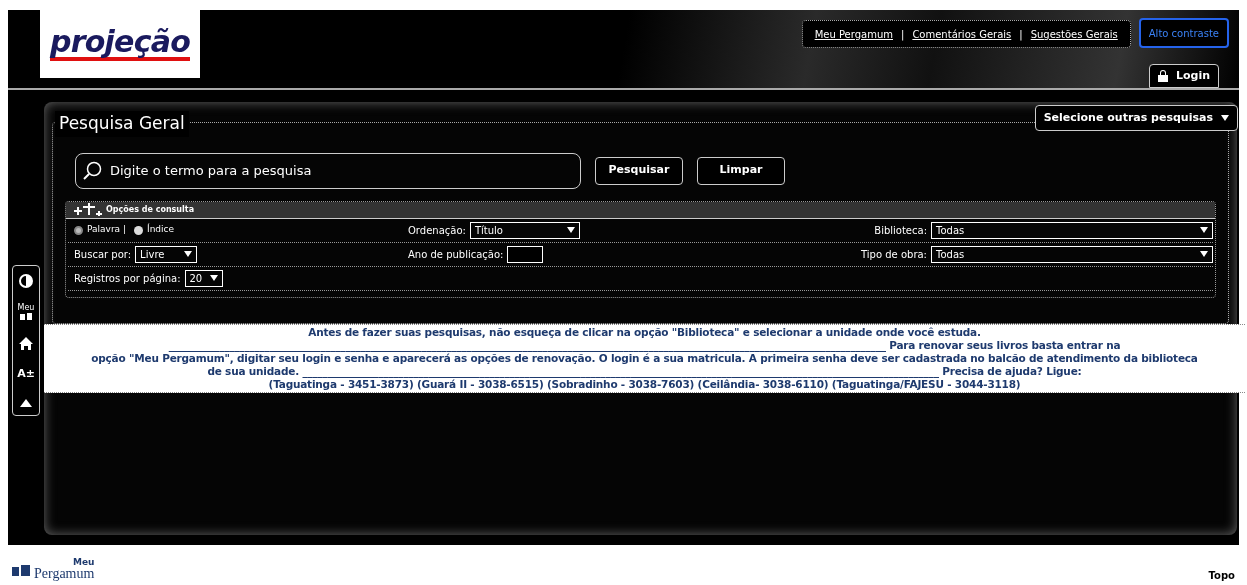  I want to click on pergamum-logo: Meu Pergamum, so click(53, 569).